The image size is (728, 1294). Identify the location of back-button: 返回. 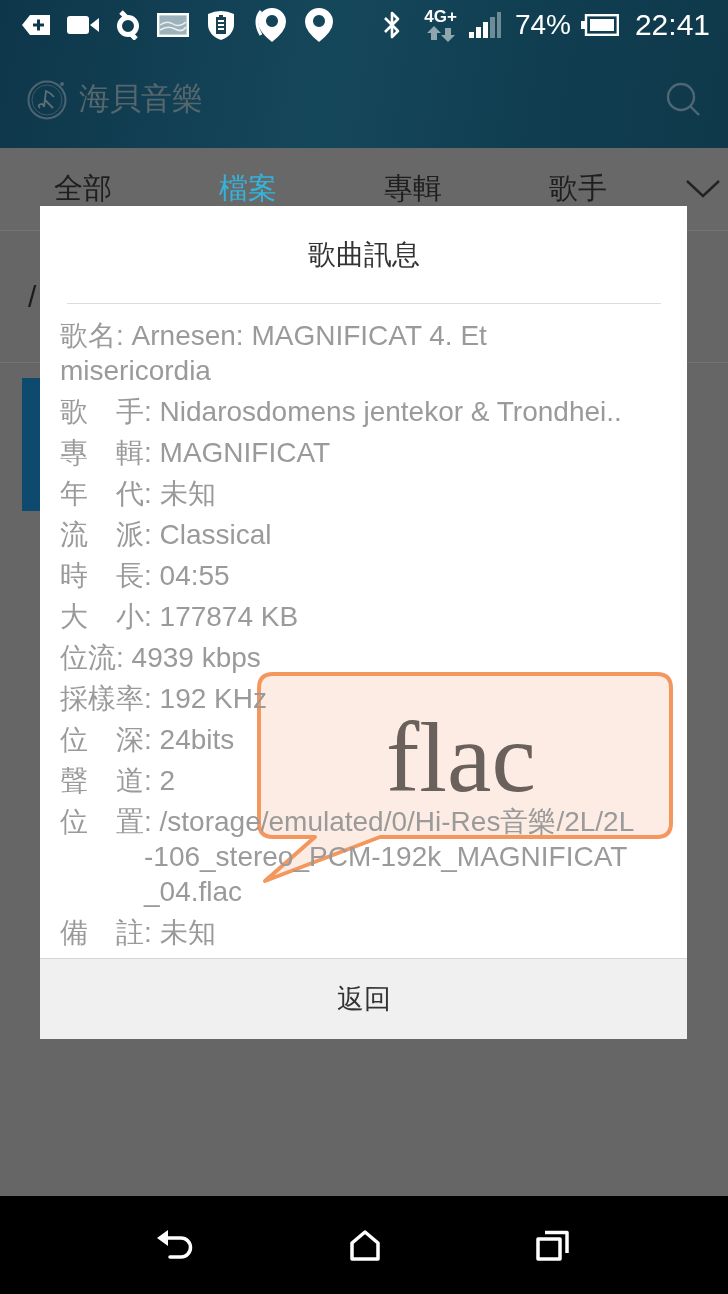
(363, 998).